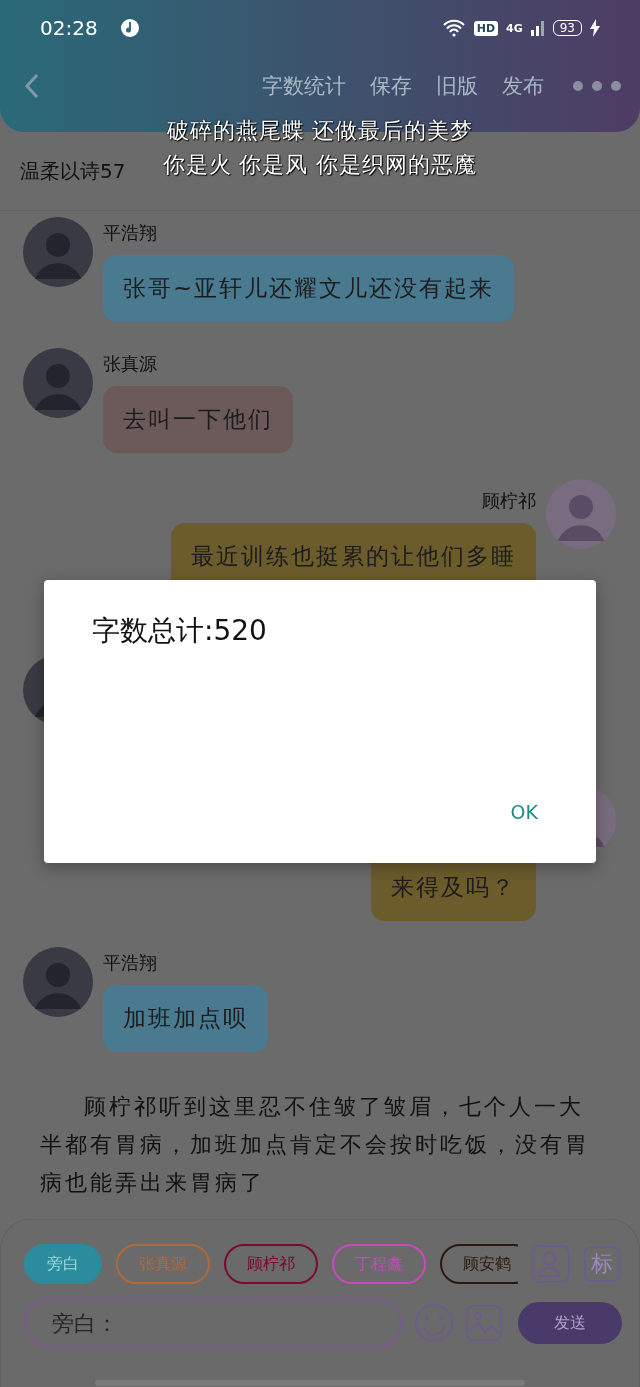  I want to click on wifi-icon, so click(453, 28).